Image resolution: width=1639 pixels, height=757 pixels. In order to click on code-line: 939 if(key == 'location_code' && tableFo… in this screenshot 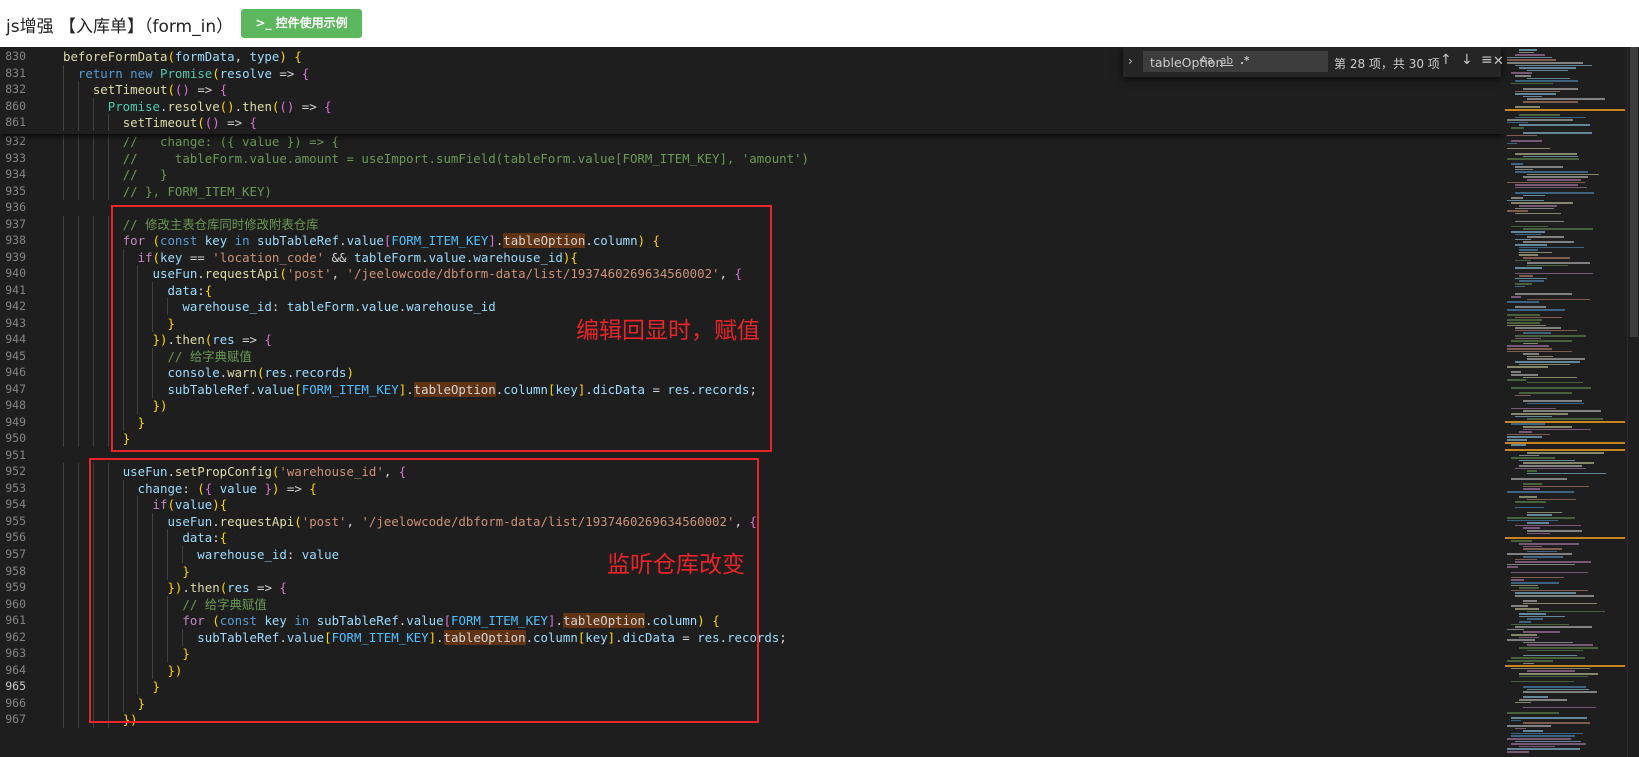, I will do `click(752, 257)`.